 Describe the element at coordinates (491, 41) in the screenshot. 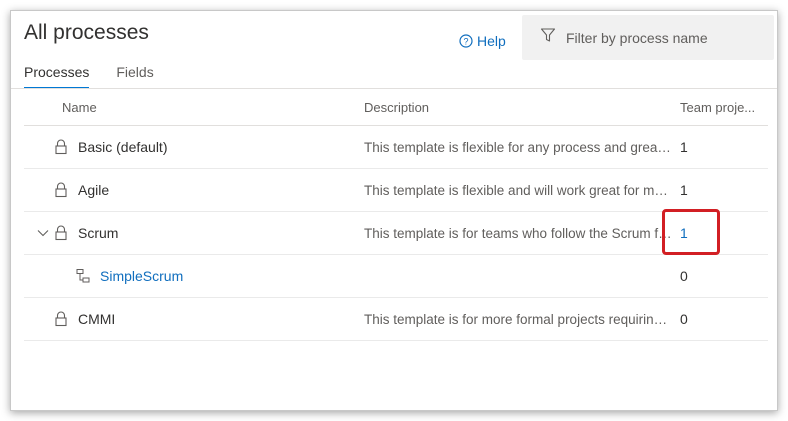

I see `help-label: Help` at that location.